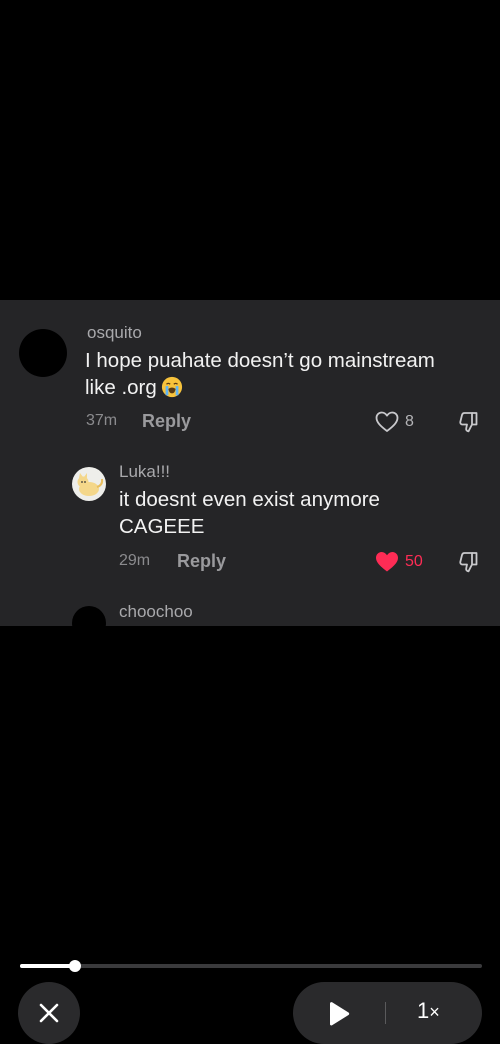 This screenshot has width=500, height=1044. I want to click on comment-username: osquito, so click(114, 333).